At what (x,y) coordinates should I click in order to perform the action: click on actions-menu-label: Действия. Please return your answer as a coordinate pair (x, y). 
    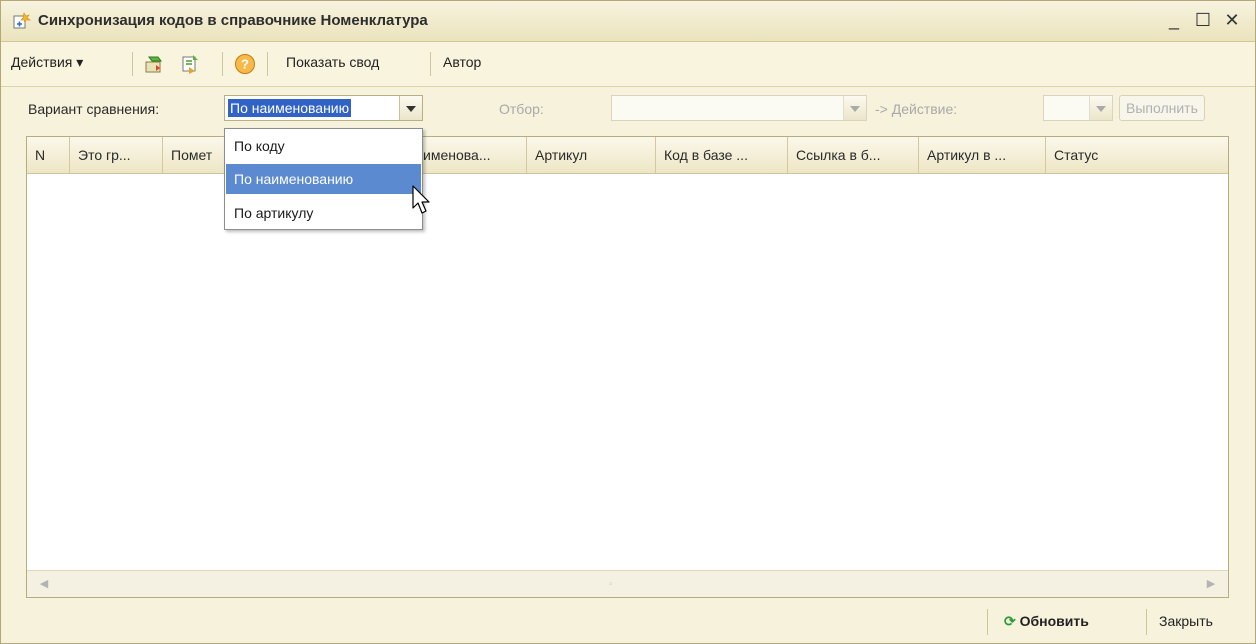
    Looking at the image, I should click on (42, 62).